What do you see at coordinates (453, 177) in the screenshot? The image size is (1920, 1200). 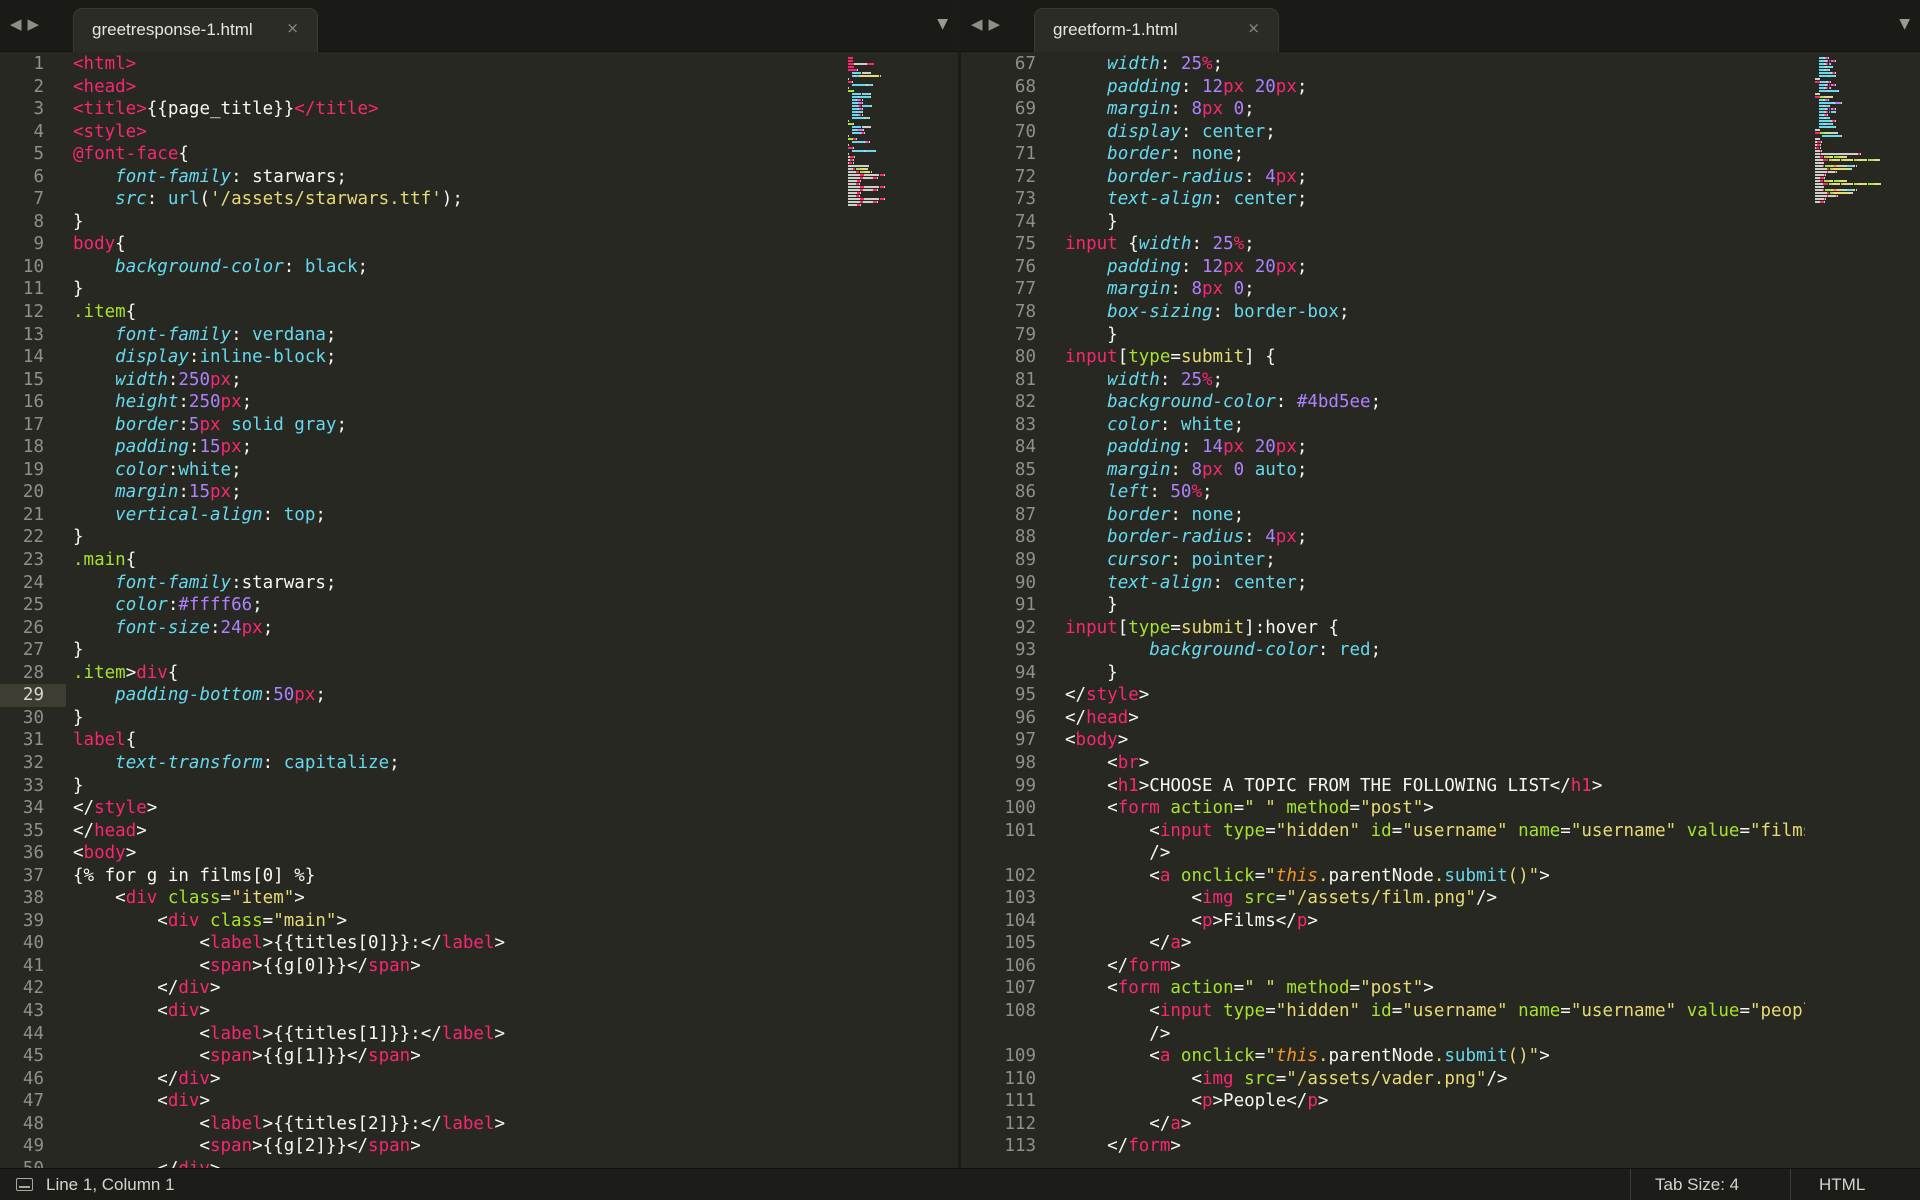 I see `code-line: font-family: starwars;` at bounding box center [453, 177].